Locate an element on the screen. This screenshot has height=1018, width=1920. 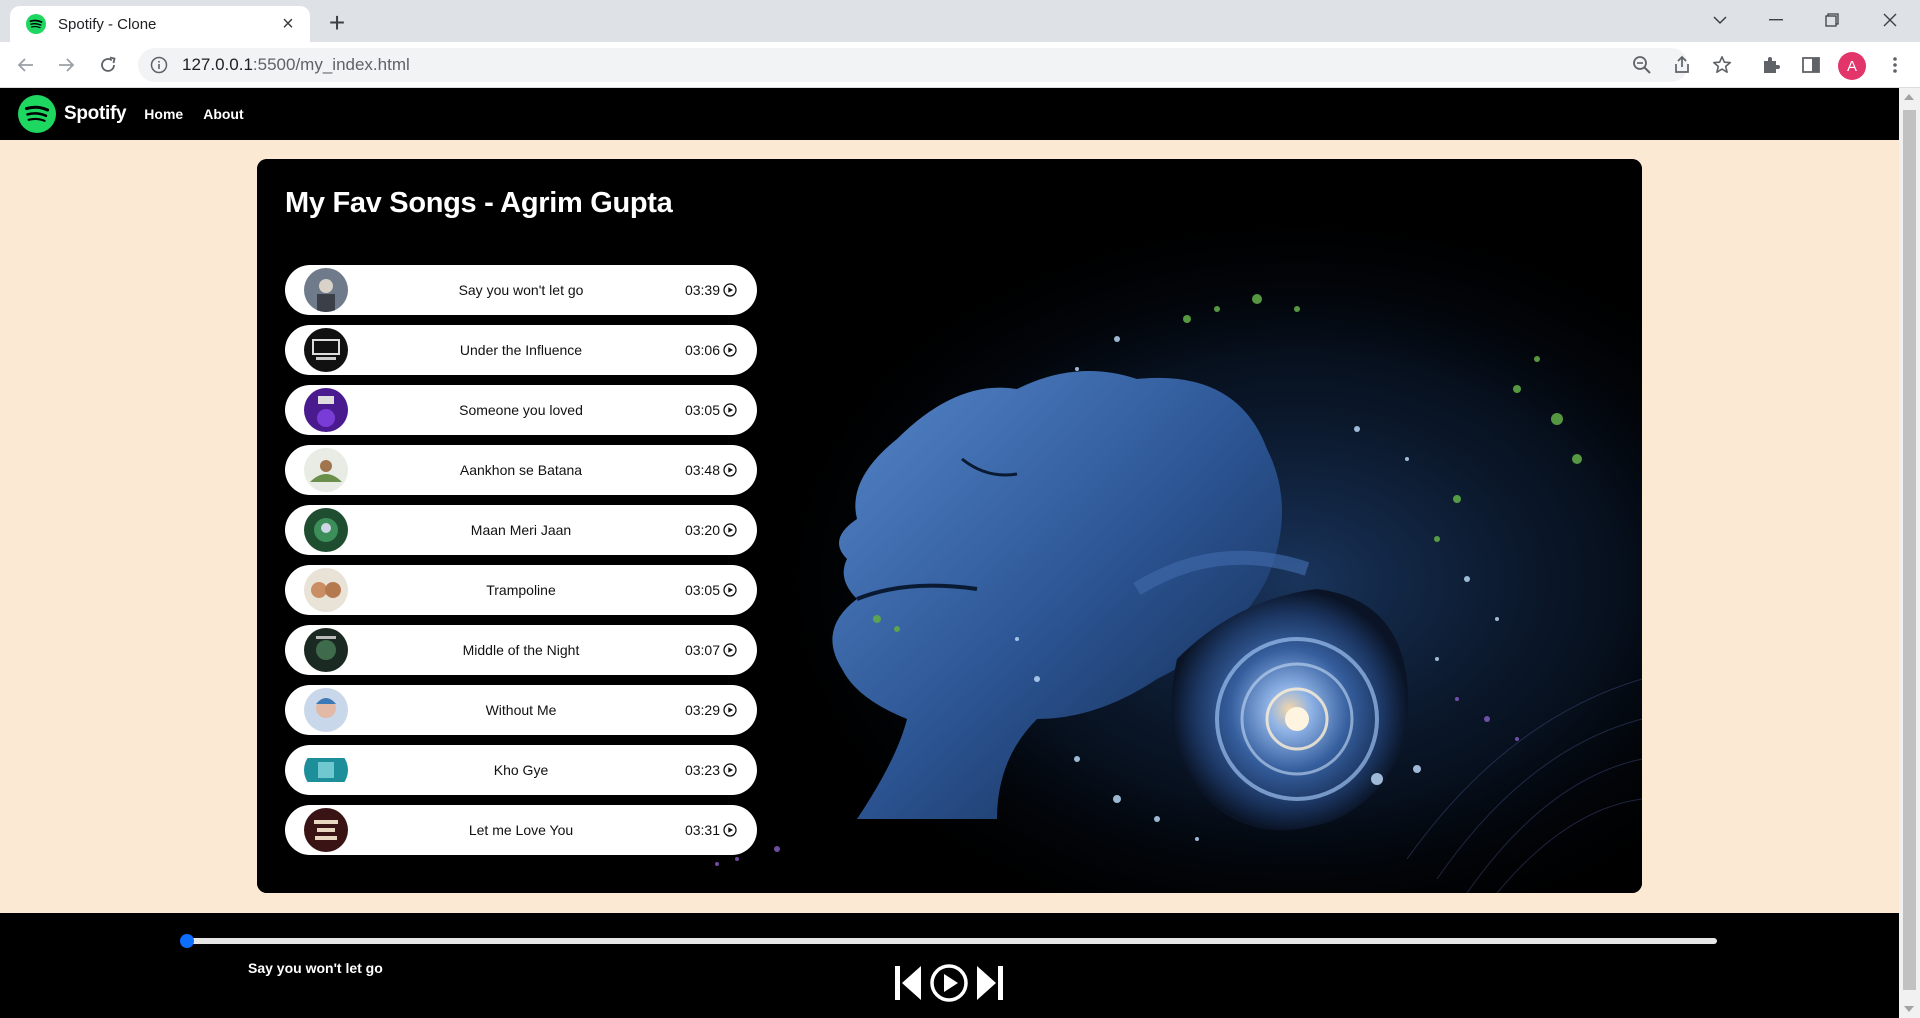
brand: Spotify is located at coordinates (72, 114).